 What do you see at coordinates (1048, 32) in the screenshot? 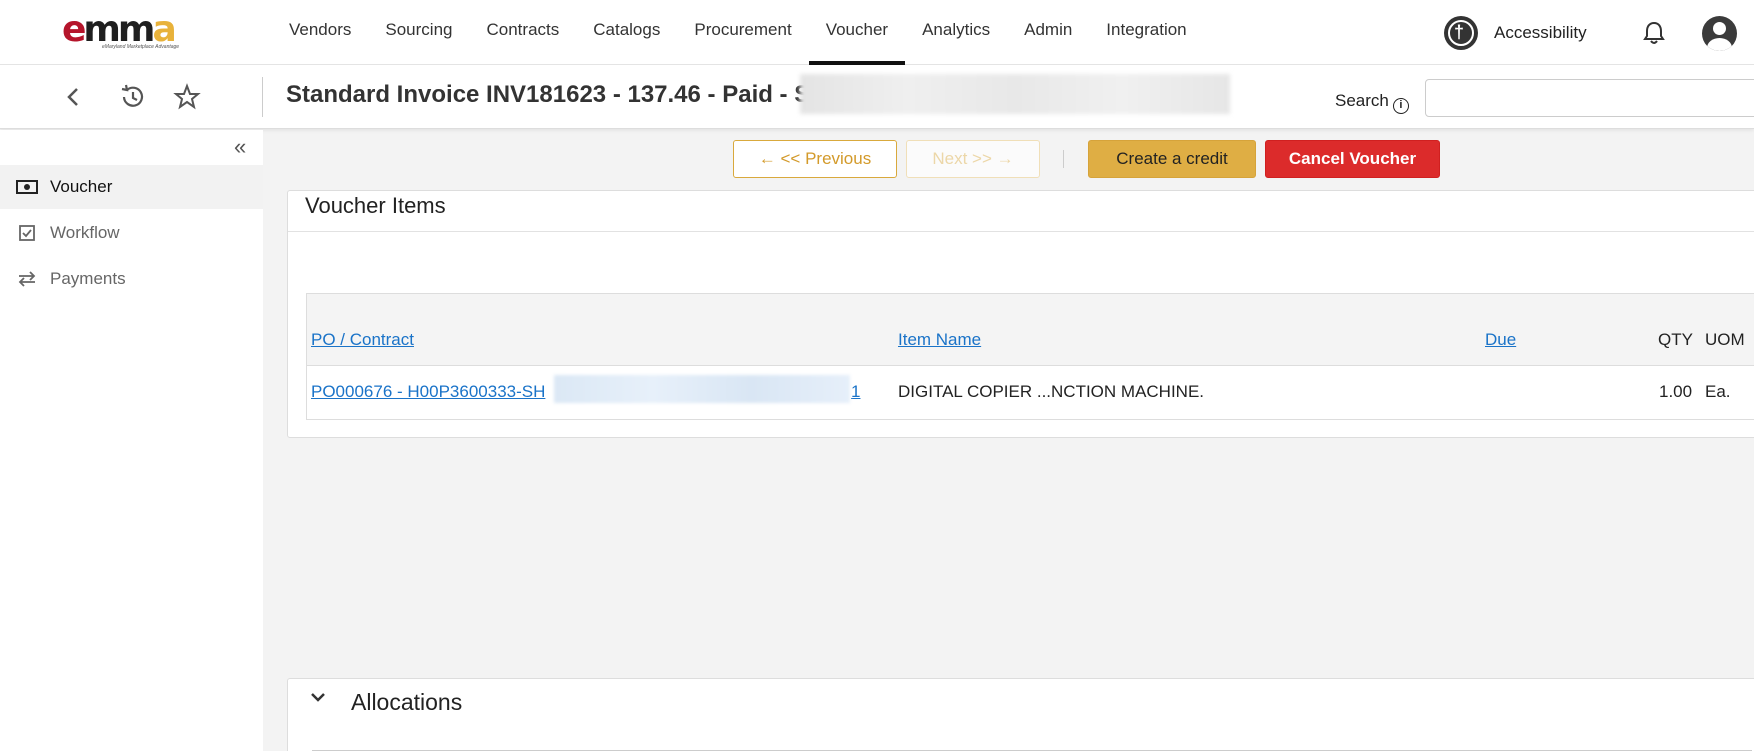
I see `nav-item-admin: Admin` at bounding box center [1048, 32].